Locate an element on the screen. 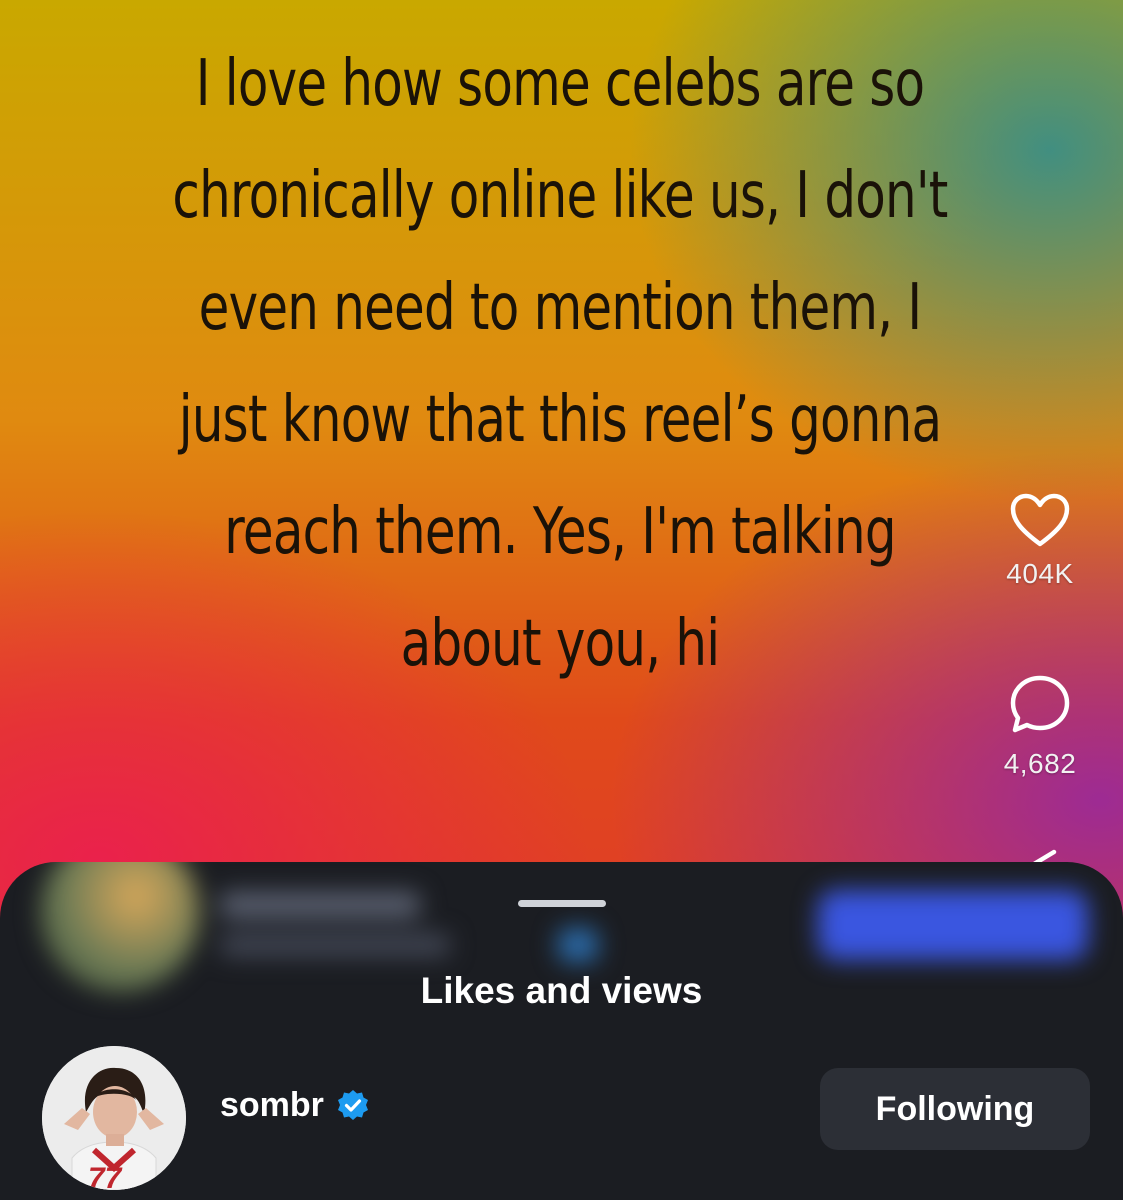  caption-line: even need to mention them, I is located at coordinates (560, 308).